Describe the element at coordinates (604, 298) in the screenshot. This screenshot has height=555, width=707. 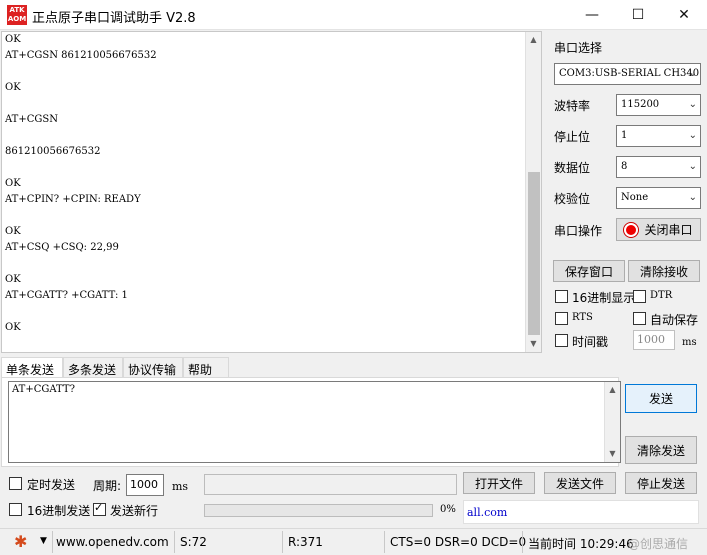
I see `hex-display-label: 16进制显示` at that location.